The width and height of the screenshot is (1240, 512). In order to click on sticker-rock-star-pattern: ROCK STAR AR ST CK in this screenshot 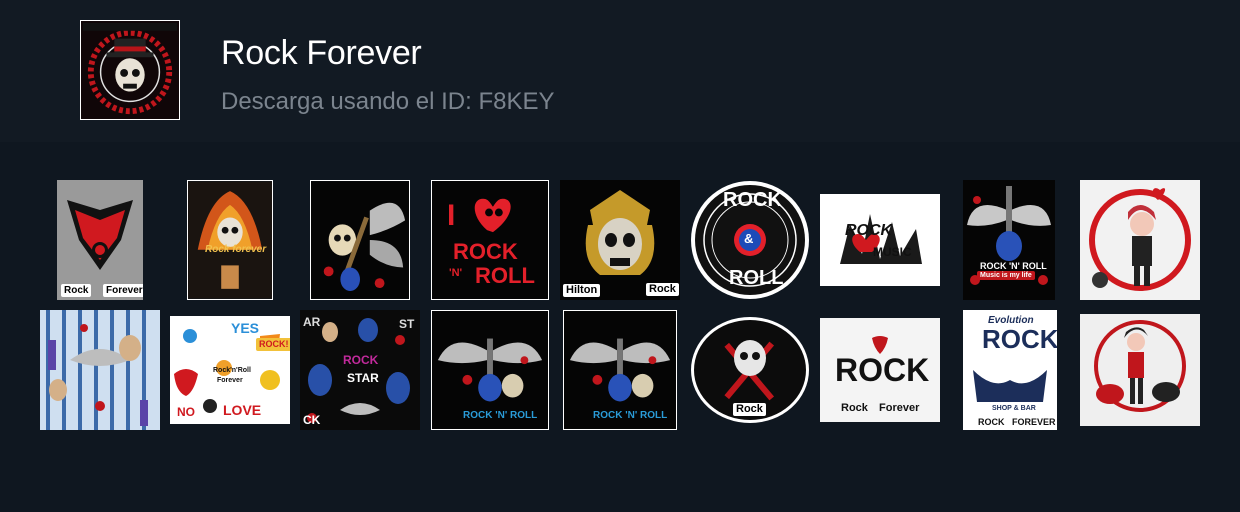, I will do `click(360, 370)`.